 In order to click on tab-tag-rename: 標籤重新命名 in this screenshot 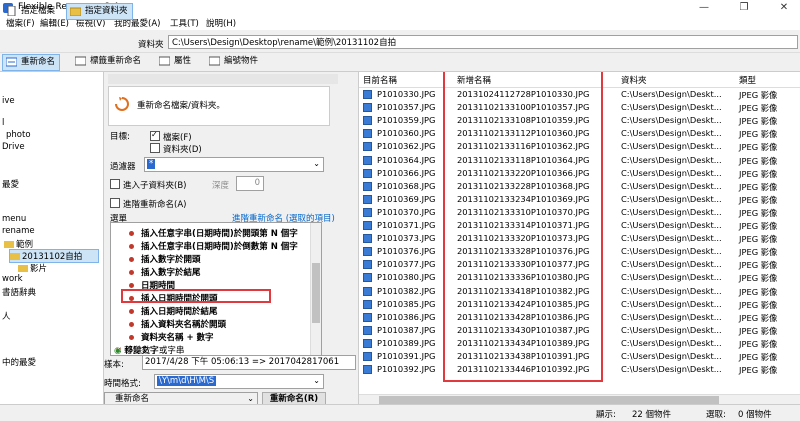, I will do `click(108, 61)`.